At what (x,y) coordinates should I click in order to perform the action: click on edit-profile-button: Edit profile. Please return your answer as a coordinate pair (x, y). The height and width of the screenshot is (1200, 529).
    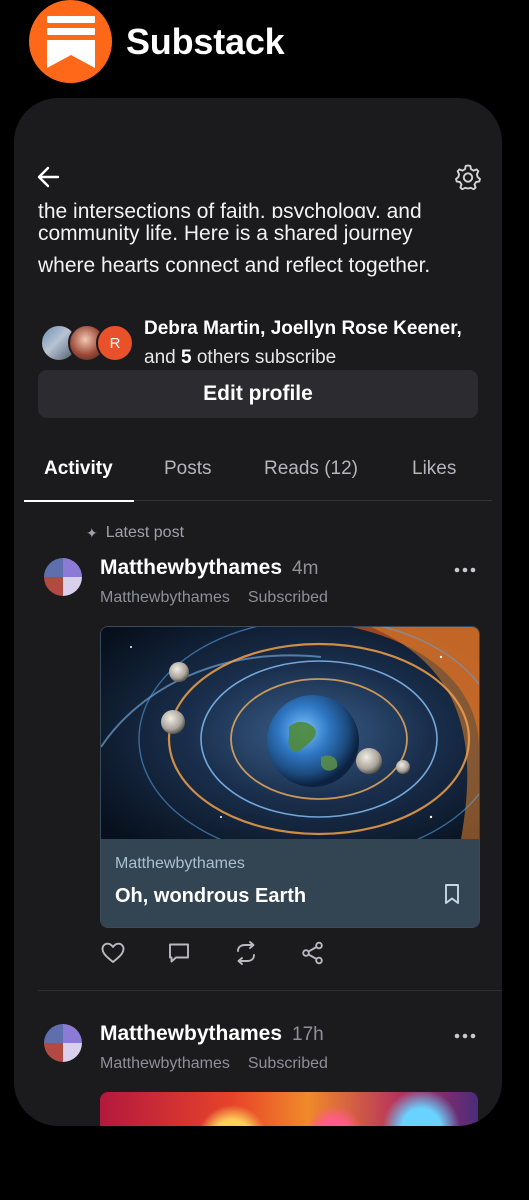
    Looking at the image, I should click on (258, 394).